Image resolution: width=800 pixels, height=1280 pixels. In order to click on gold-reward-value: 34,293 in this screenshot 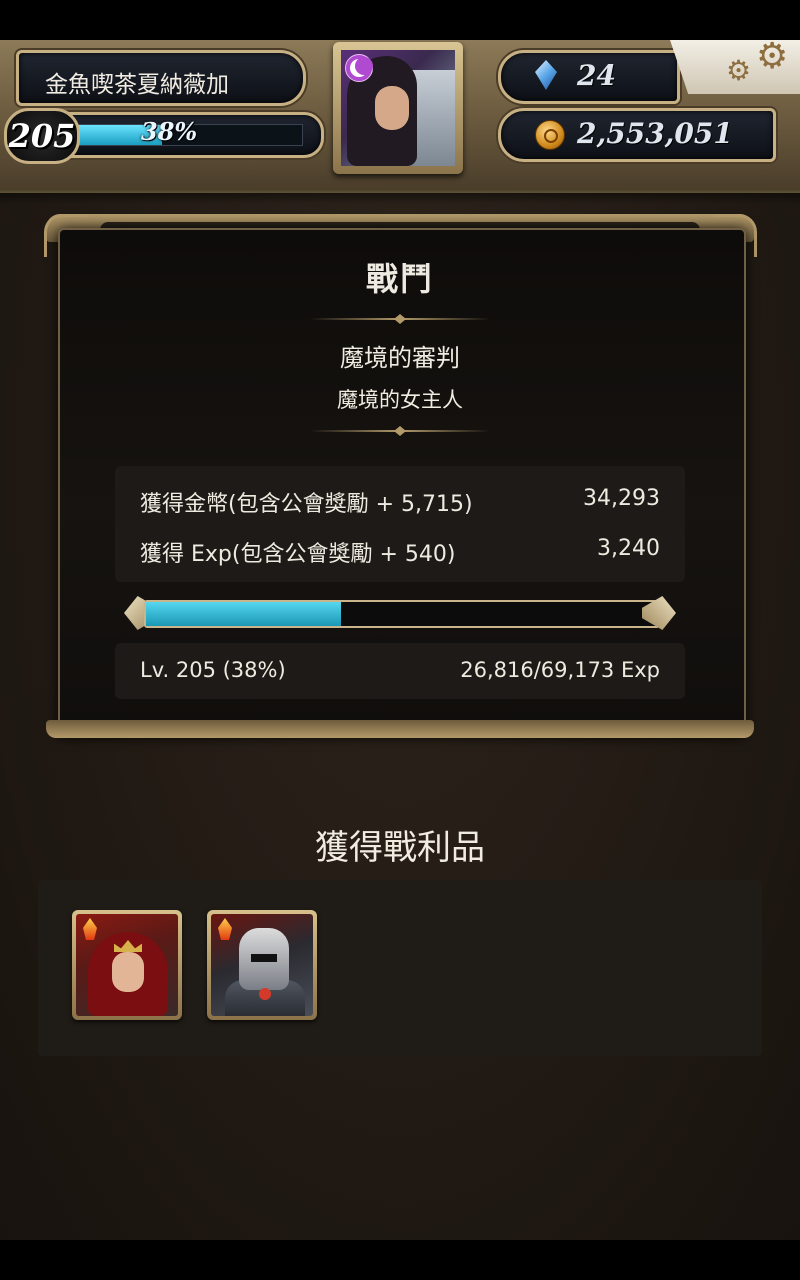, I will do `click(621, 498)`.